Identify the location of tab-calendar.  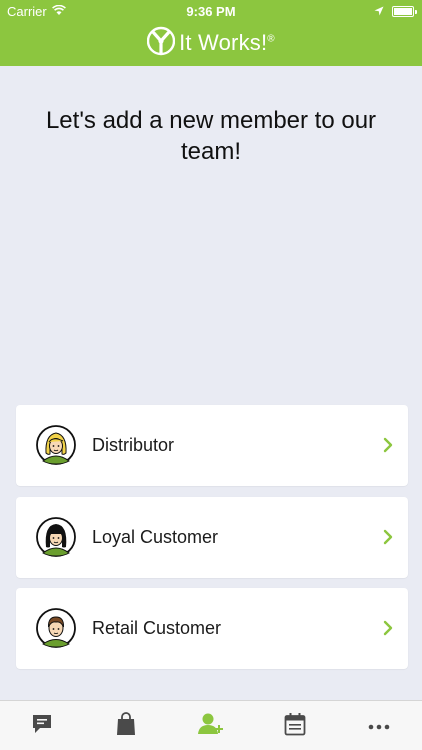
(295, 726).